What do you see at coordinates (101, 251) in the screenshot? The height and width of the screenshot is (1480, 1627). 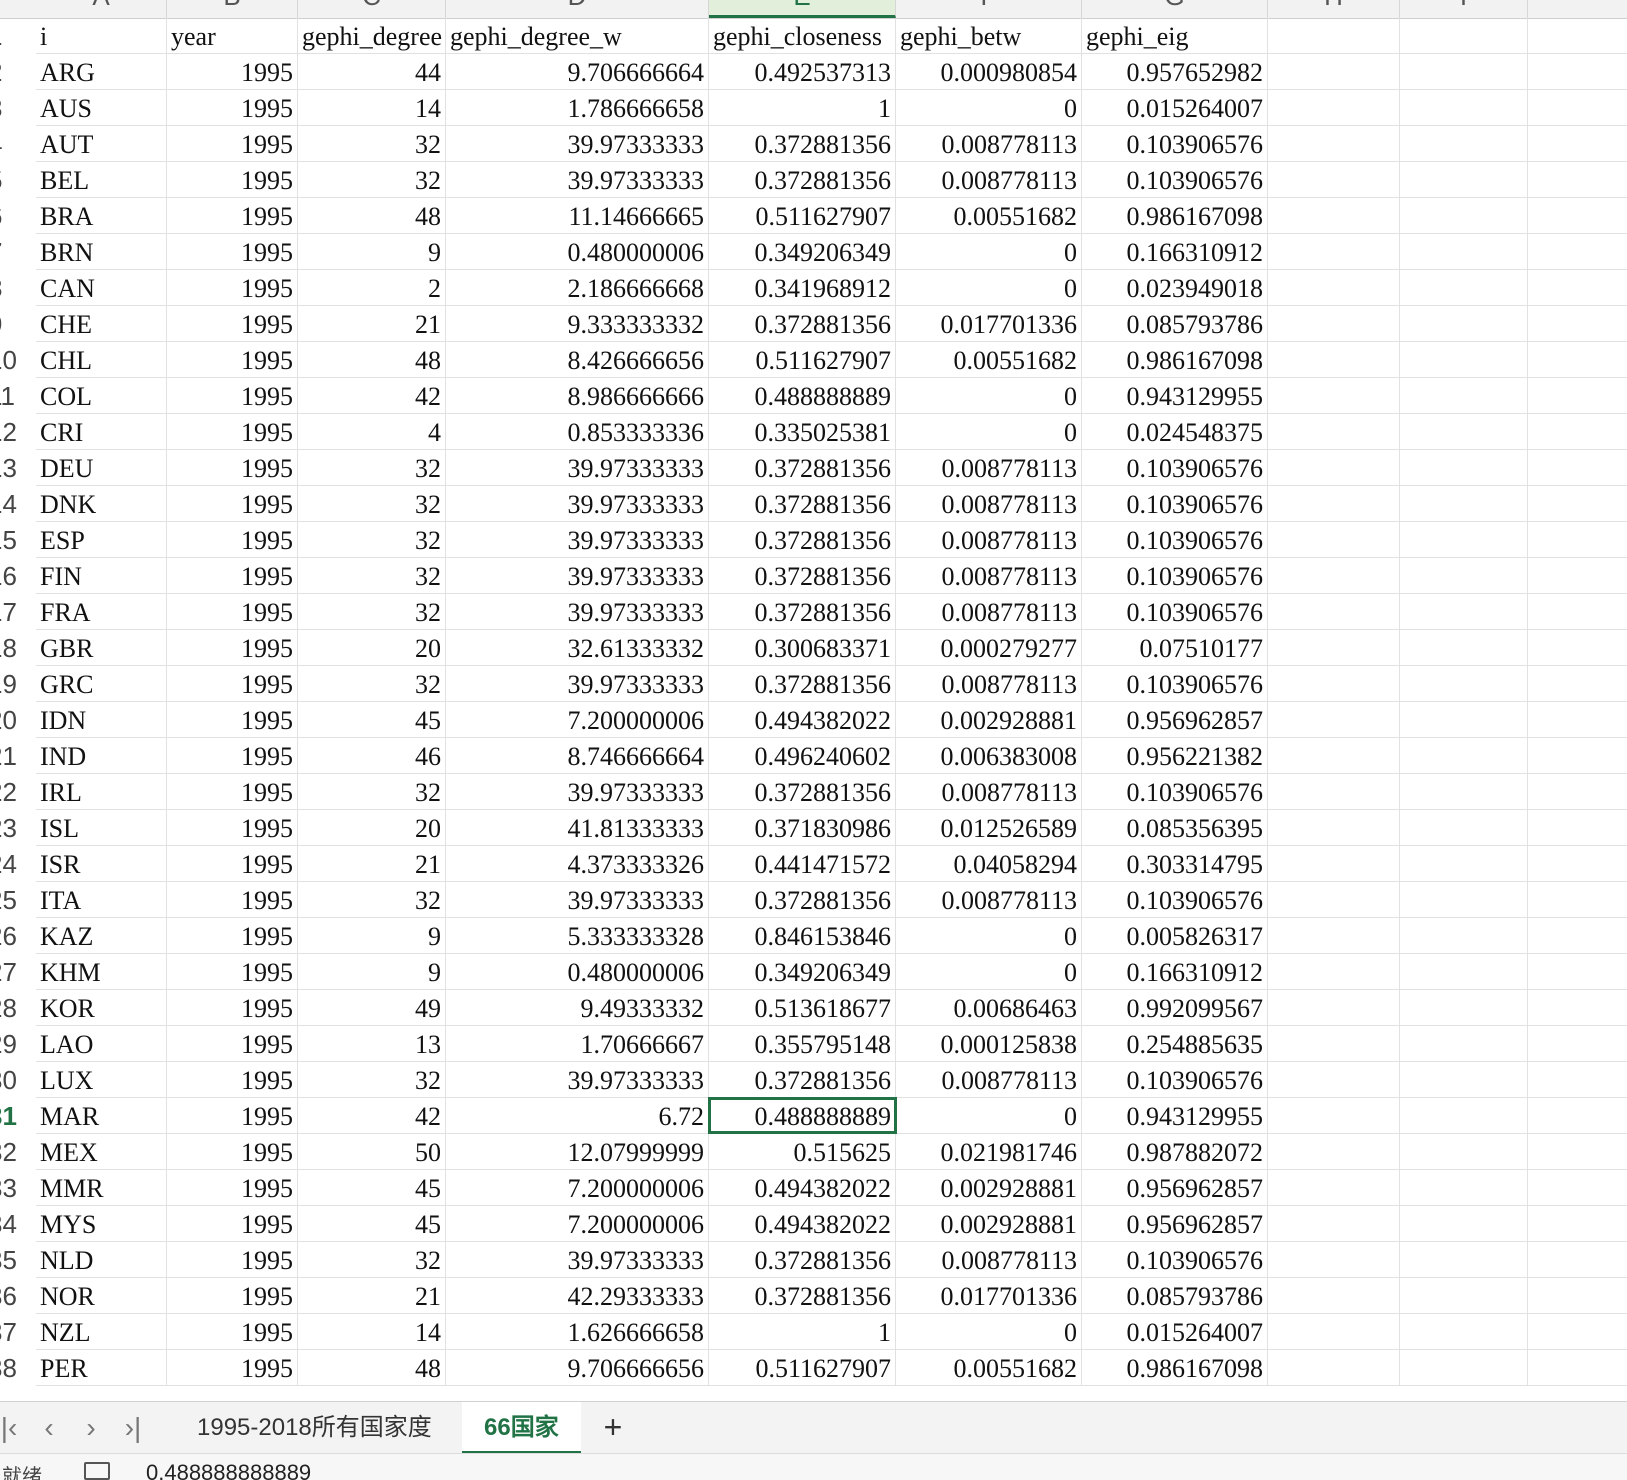 I see `cell-A7: BRN` at bounding box center [101, 251].